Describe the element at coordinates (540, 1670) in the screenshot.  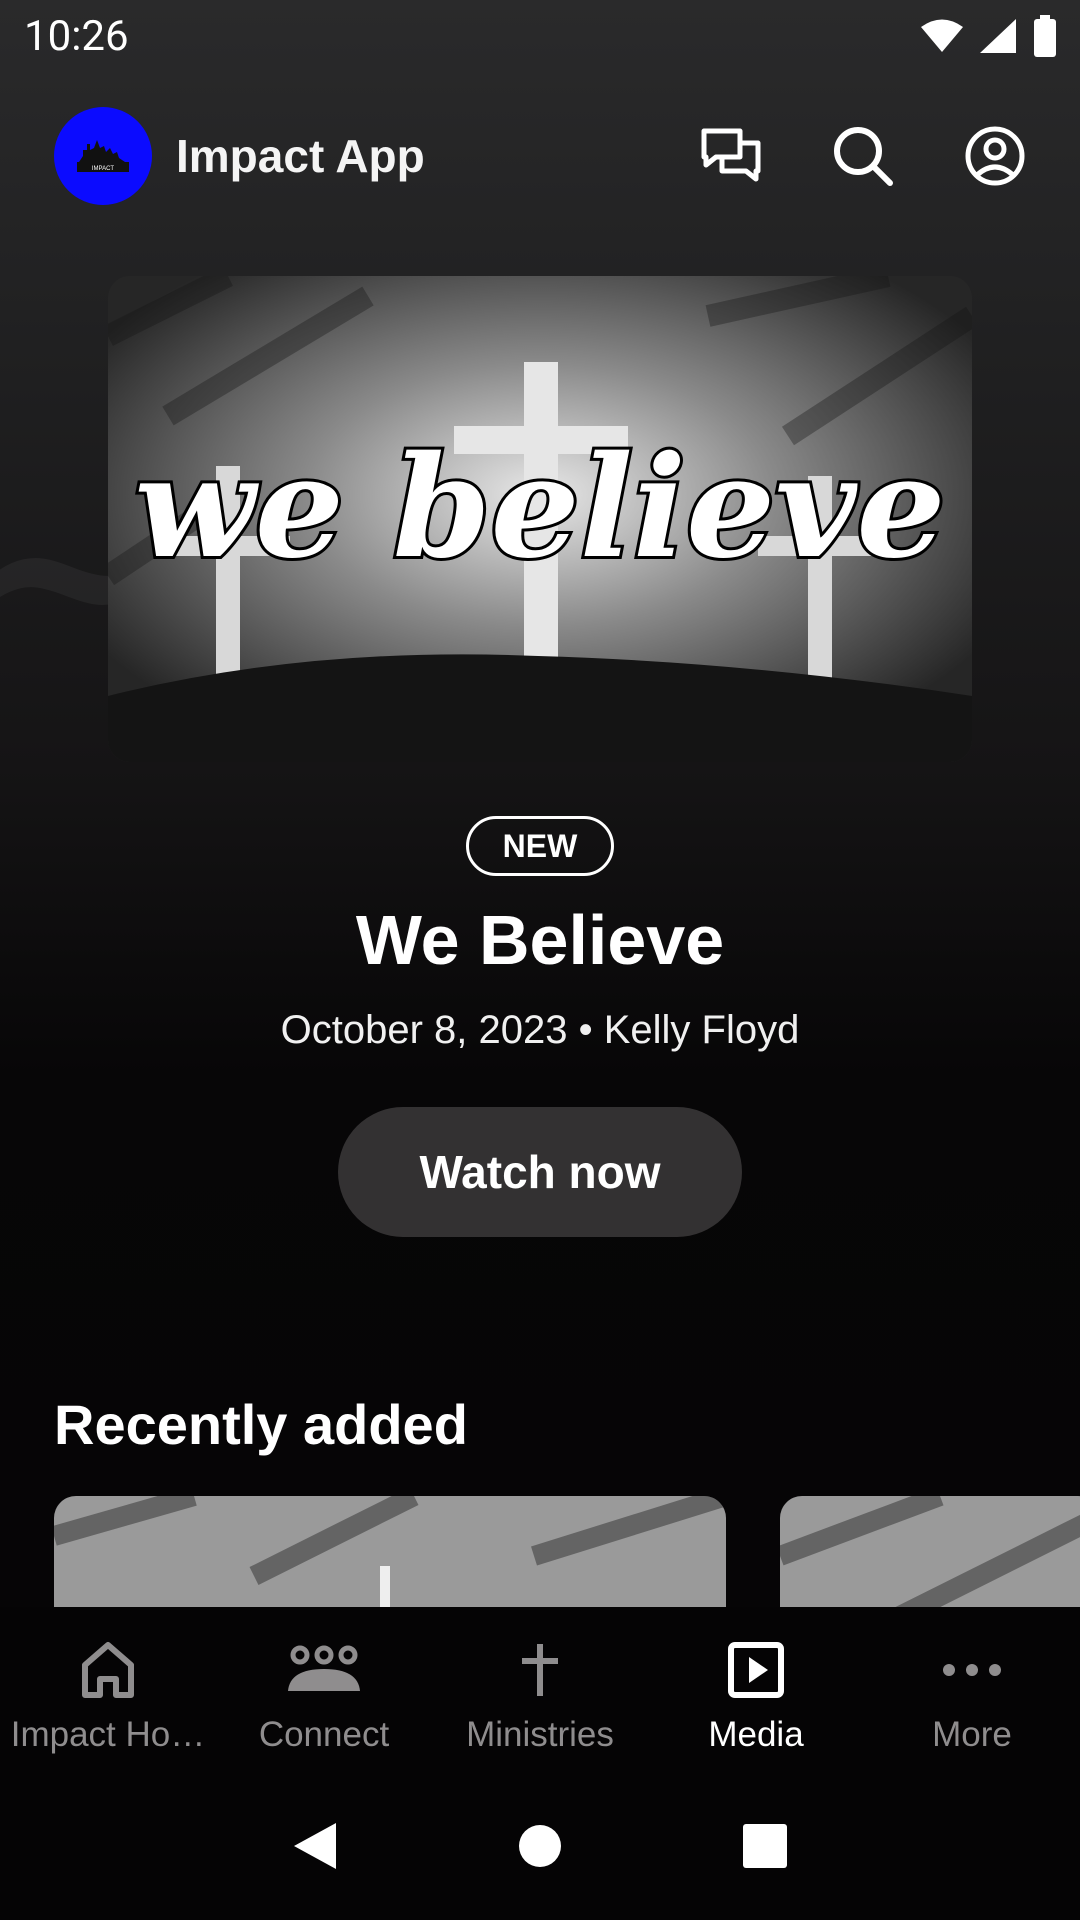
I see `cross-icon` at that location.